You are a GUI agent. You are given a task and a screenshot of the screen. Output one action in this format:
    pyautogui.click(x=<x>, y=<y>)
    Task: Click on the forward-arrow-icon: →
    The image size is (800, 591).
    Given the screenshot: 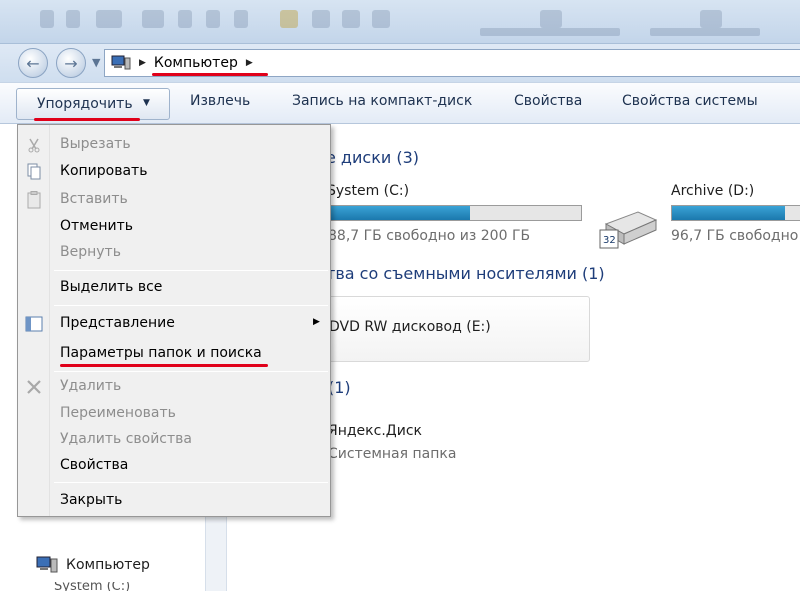 What is the action you would take?
    pyautogui.click(x=71, y=63)
    